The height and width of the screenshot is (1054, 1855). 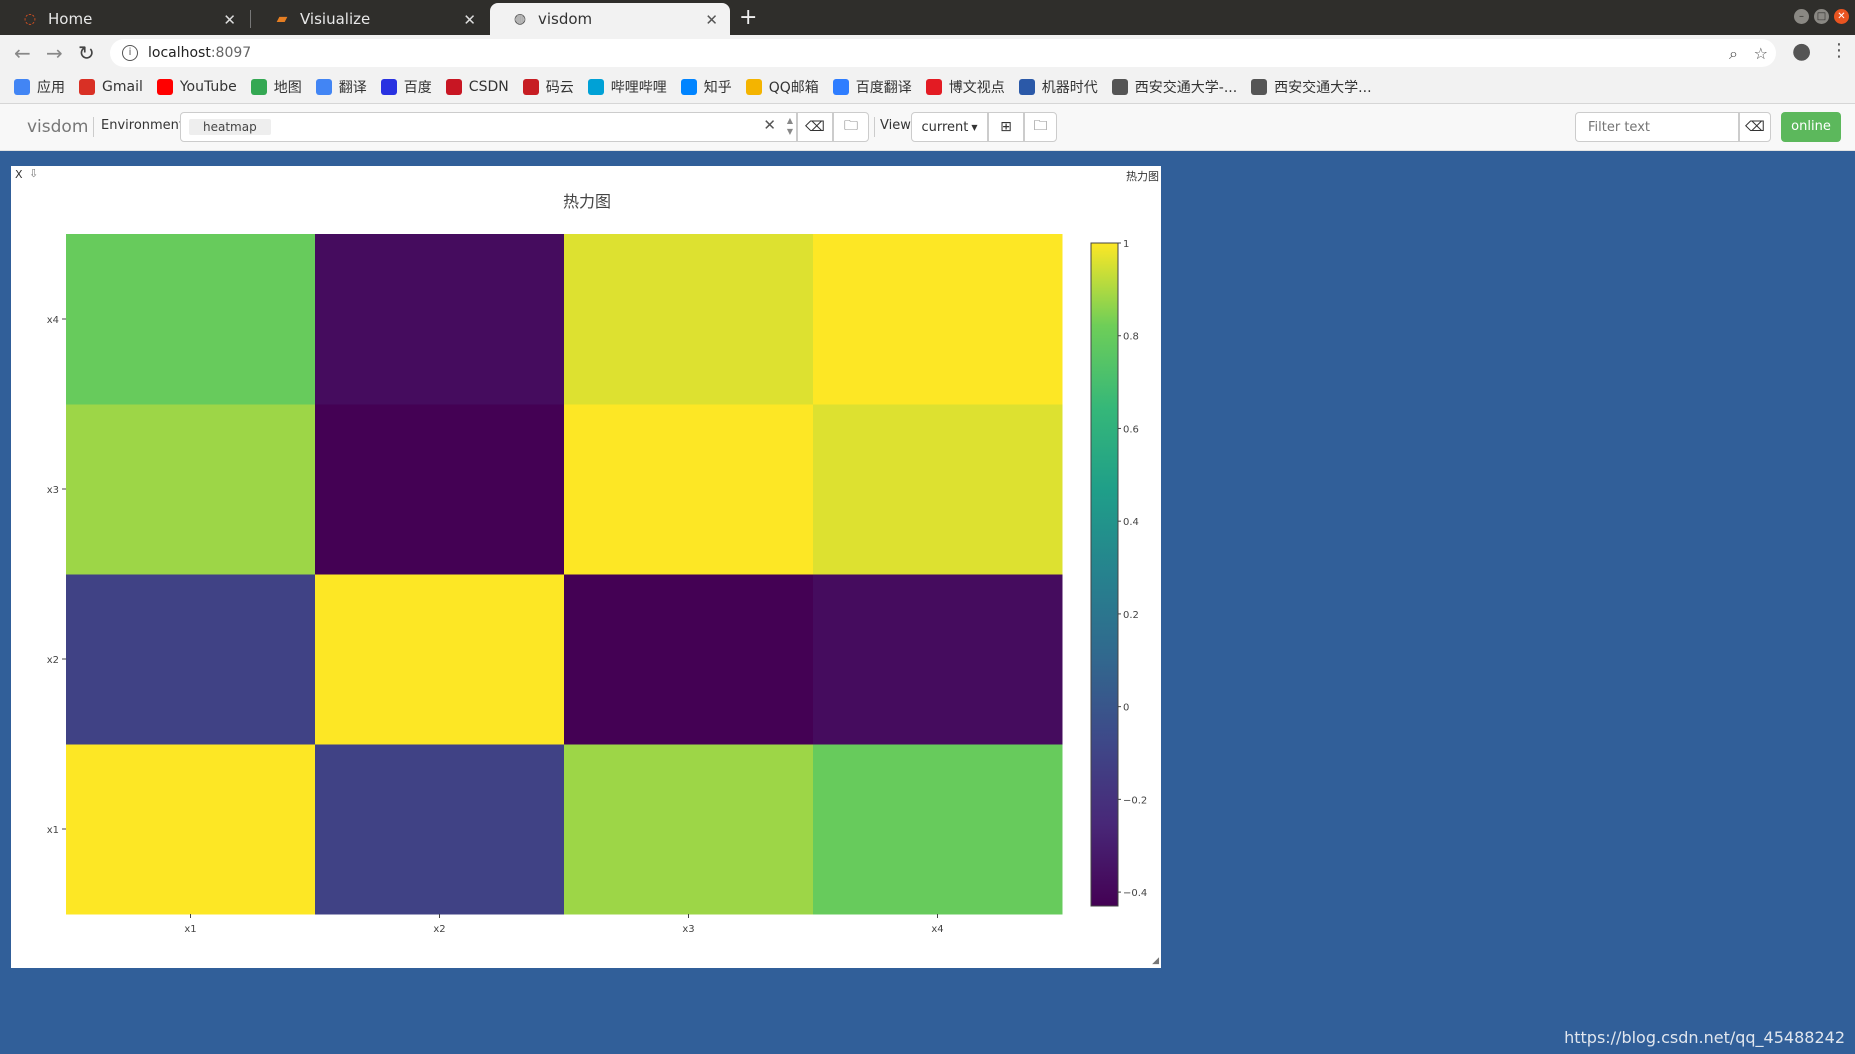 I want to click on bookmark-item: 博文视点, so click(x=965, y=87).